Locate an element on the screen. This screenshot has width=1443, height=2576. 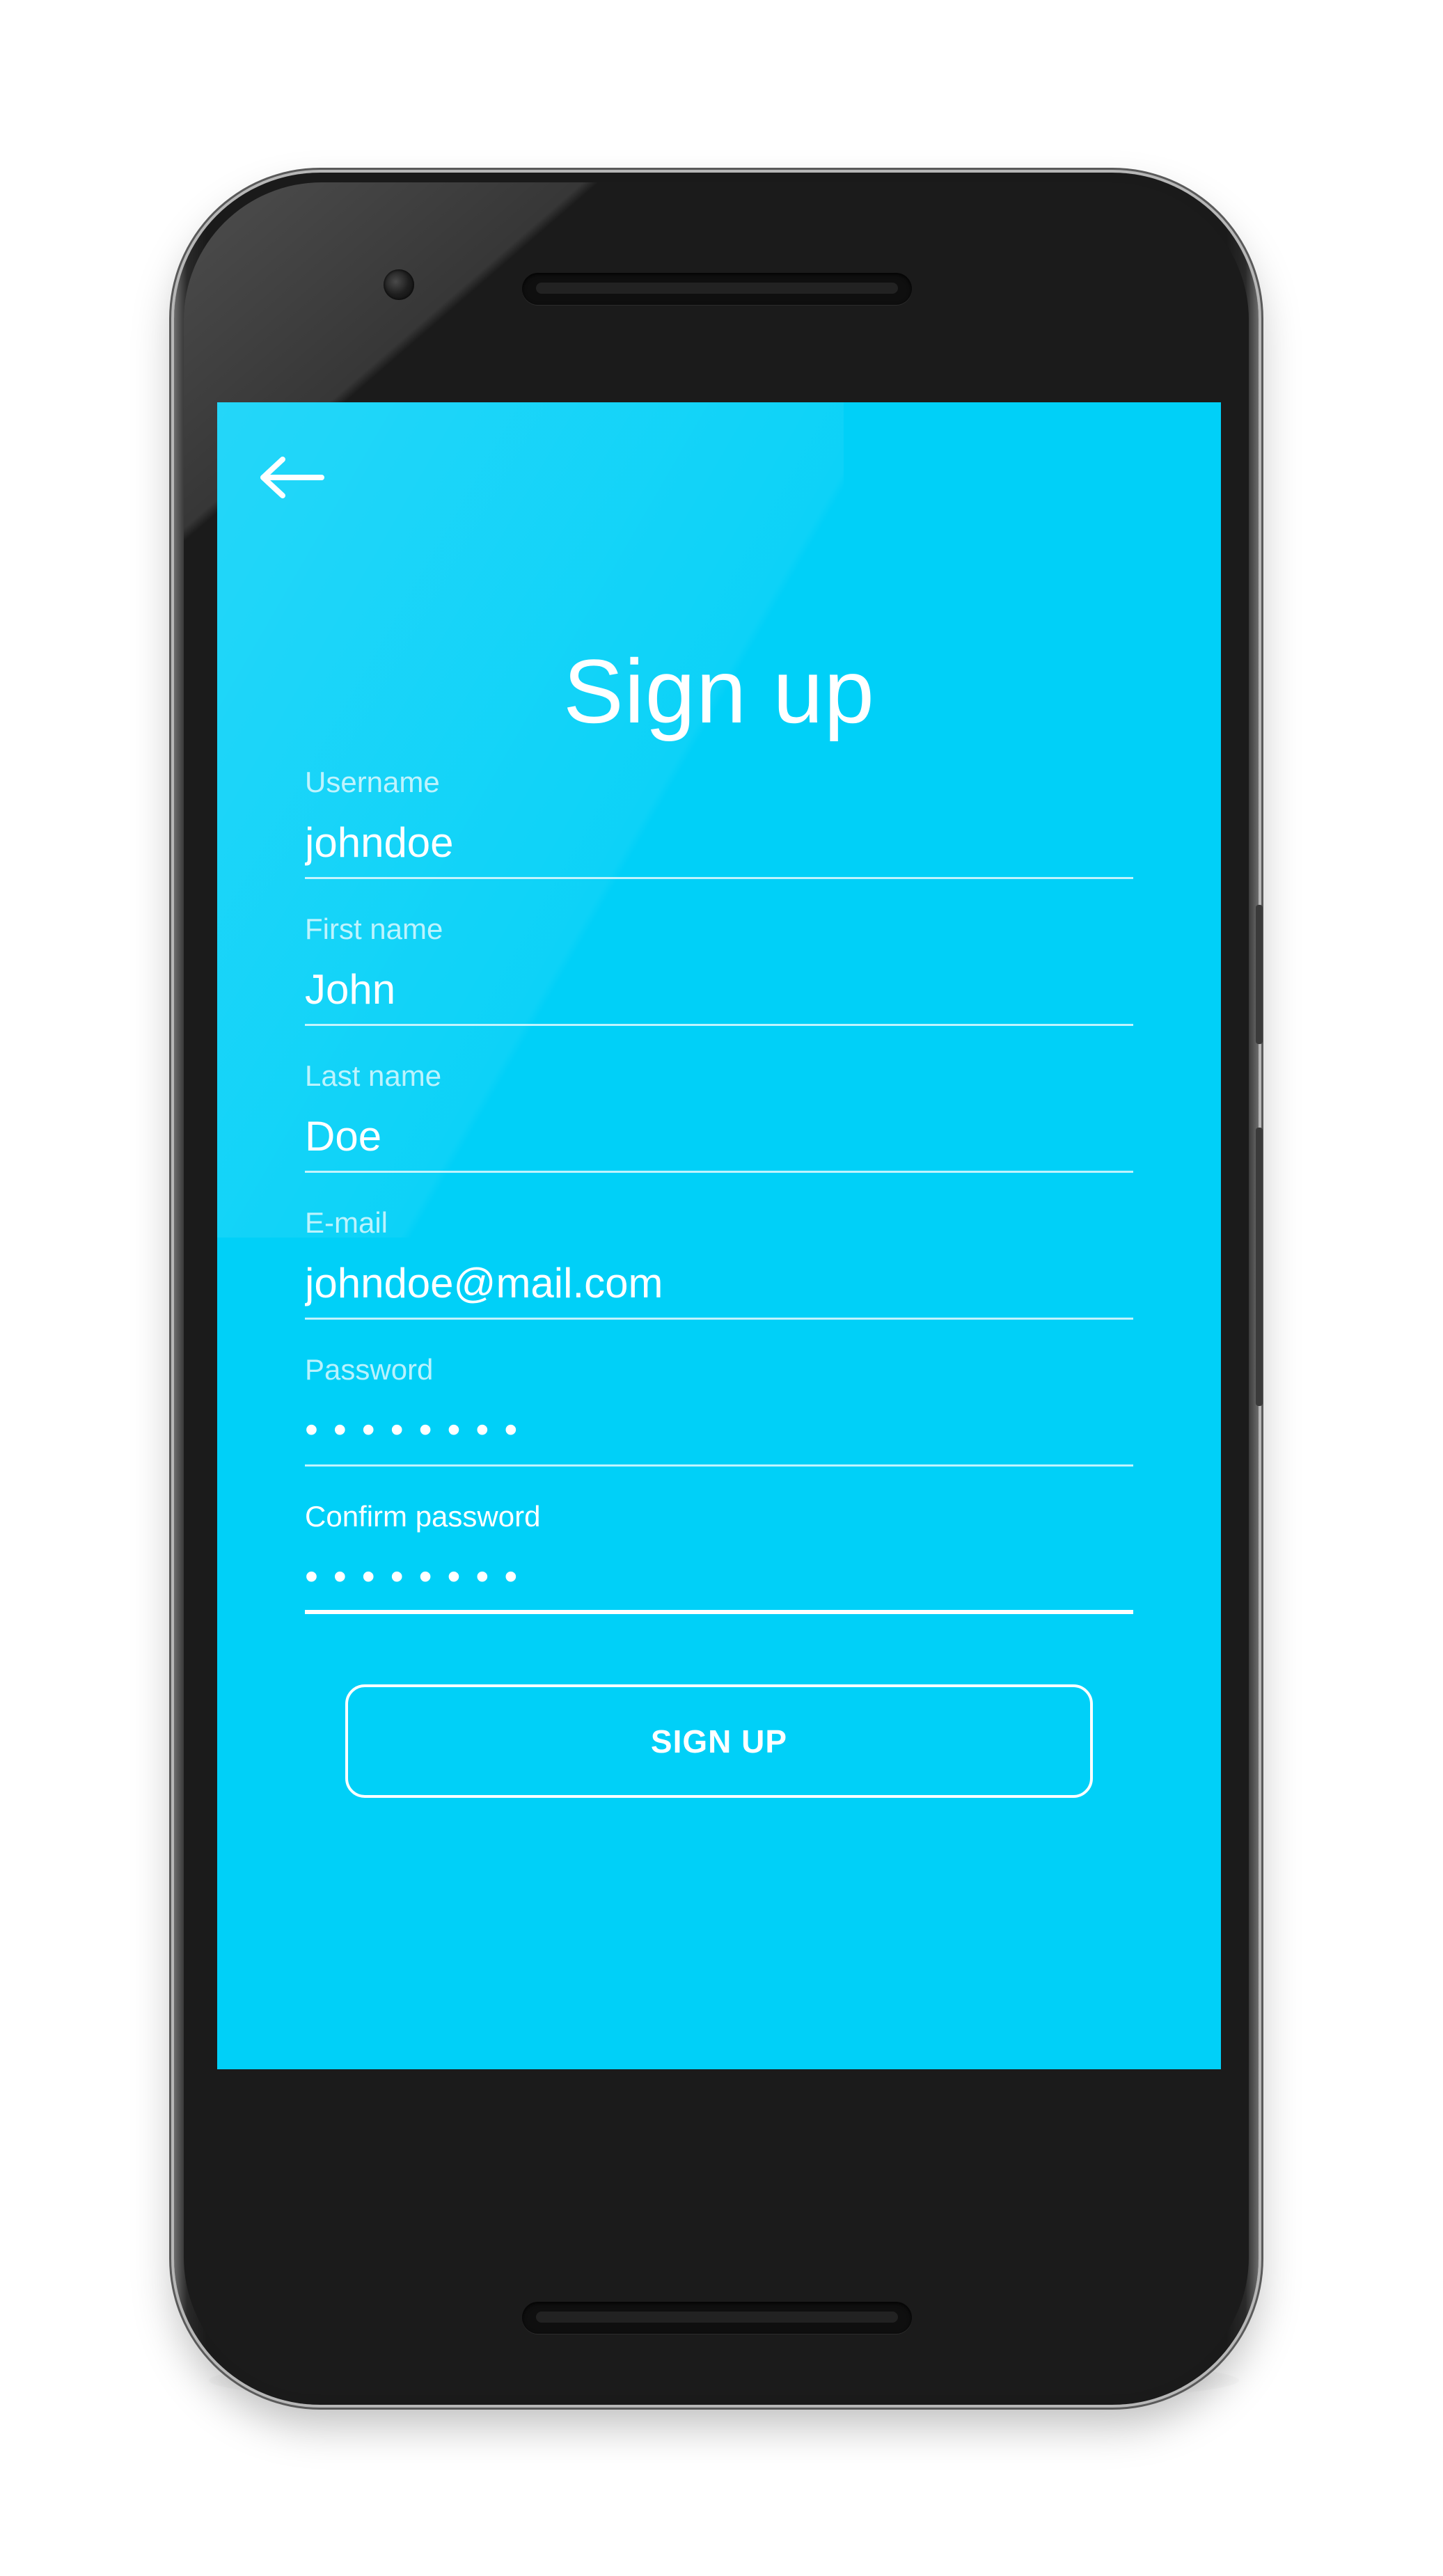
back-button is located at coordinates (292, 477).